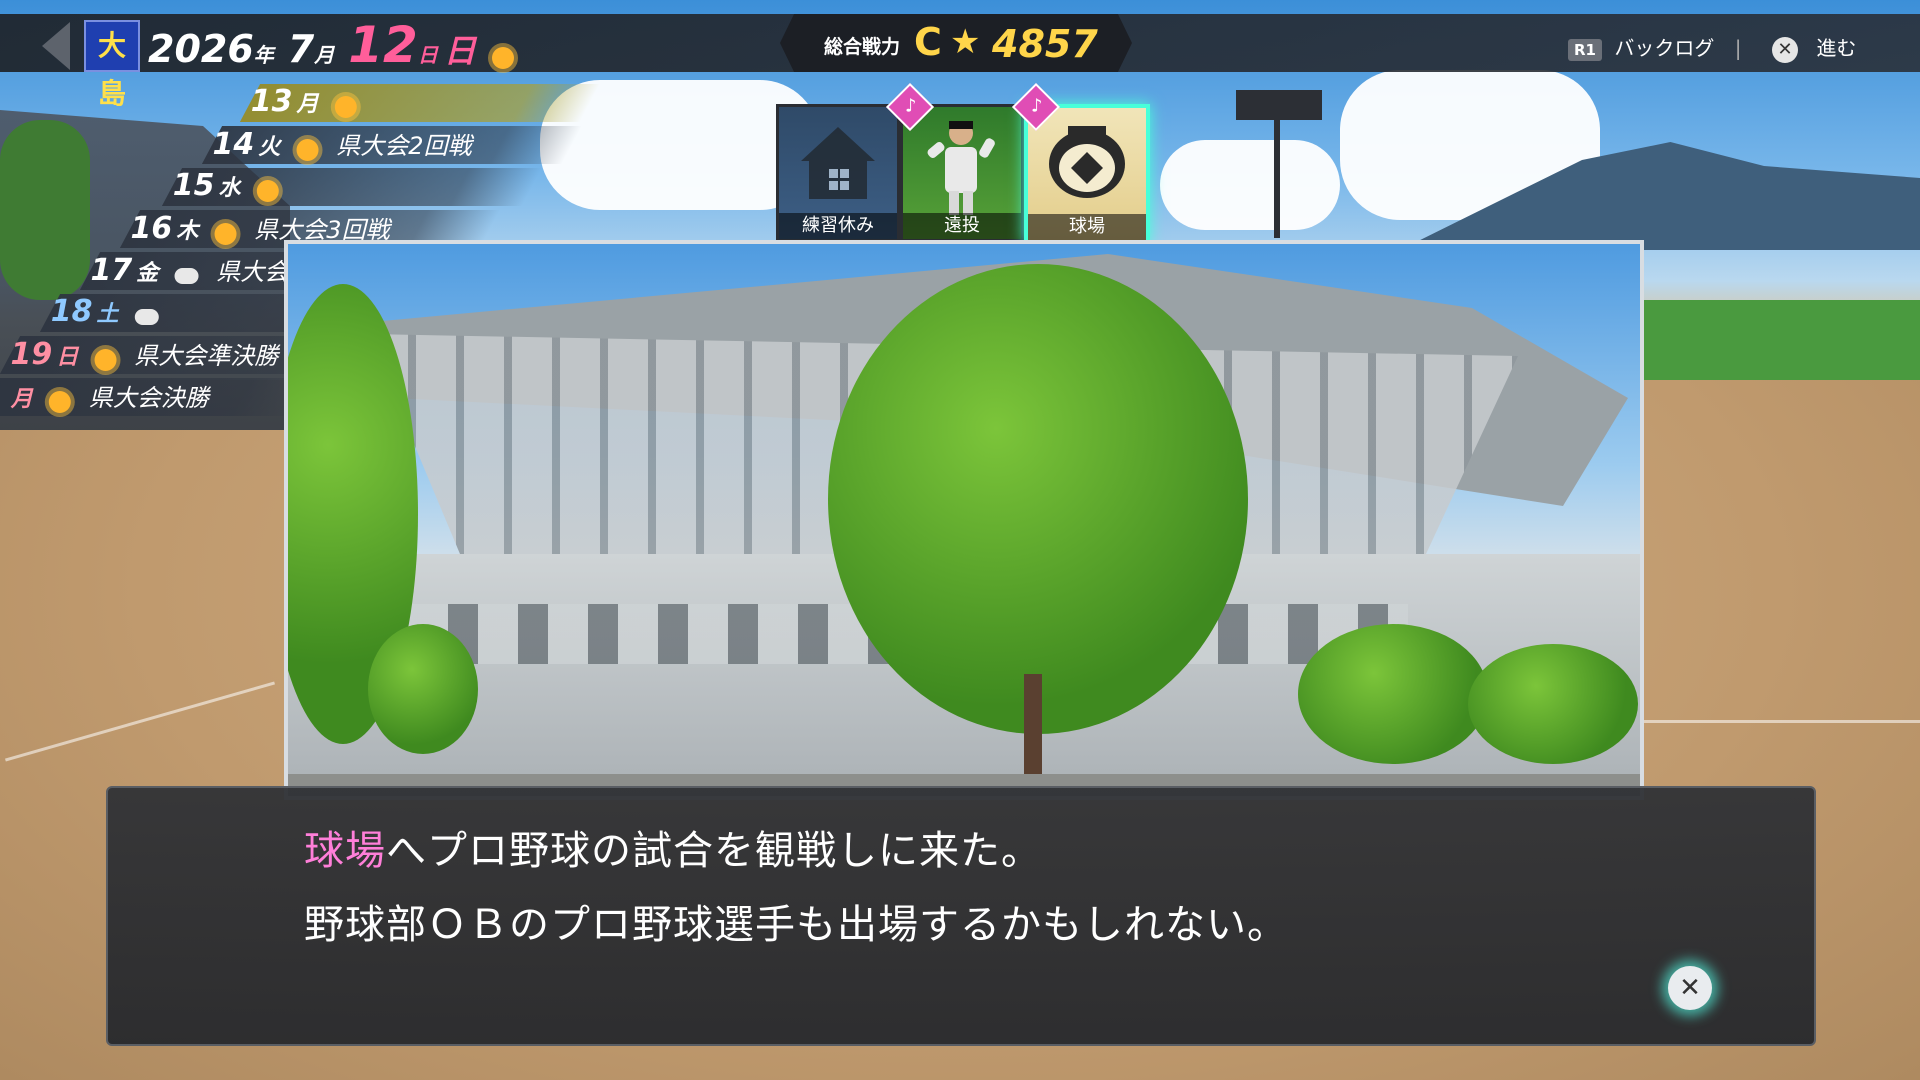  Describe the element at coordinates (928, 42) in the screenshot. I see `power-rank: C` at that location.